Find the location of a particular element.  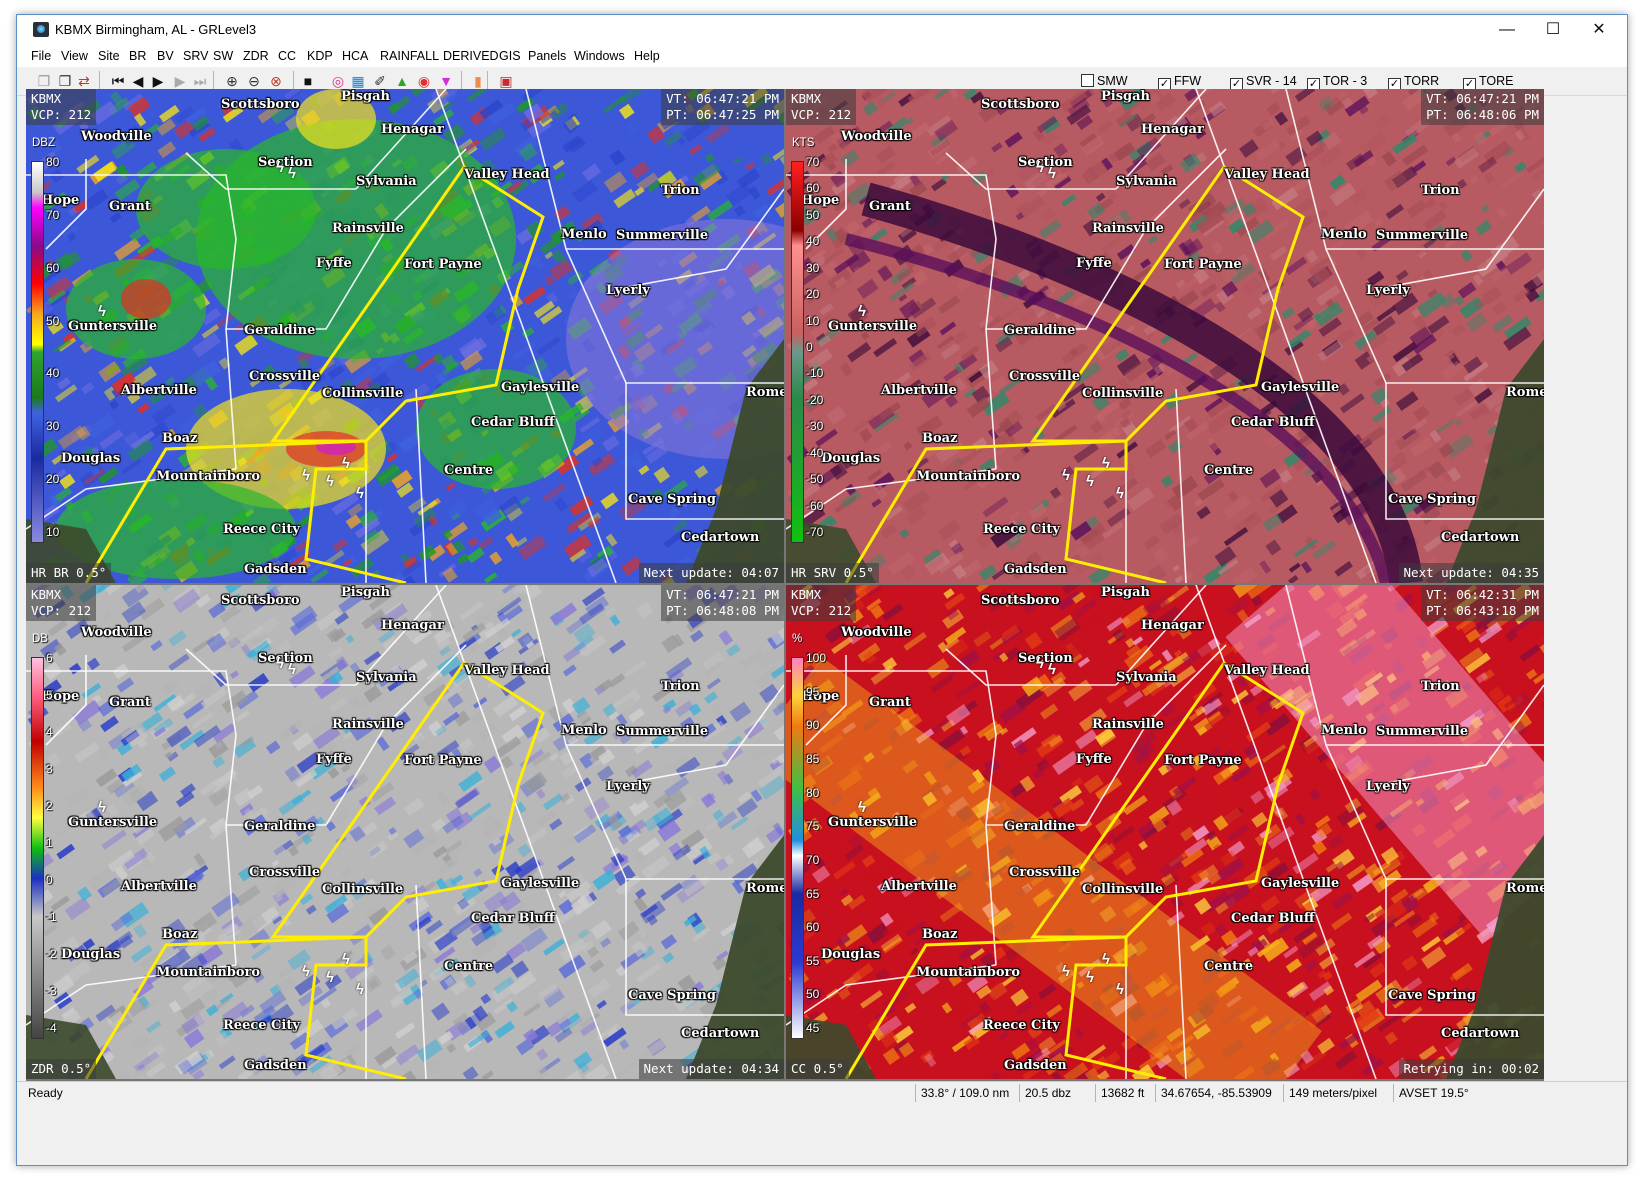

circle-icon: ◉ is located at coordinates (424, 81).